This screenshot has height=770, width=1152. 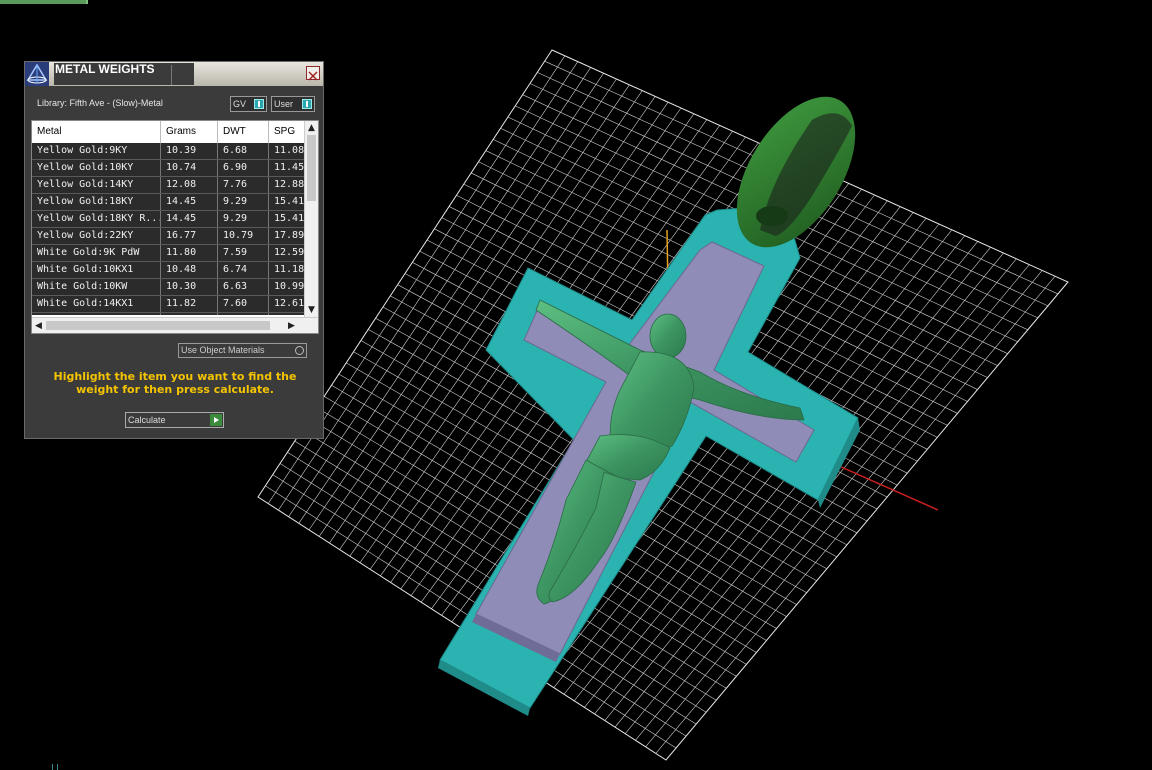 I want to click on column-header-metal: Metal, so click(x=96, y=132).